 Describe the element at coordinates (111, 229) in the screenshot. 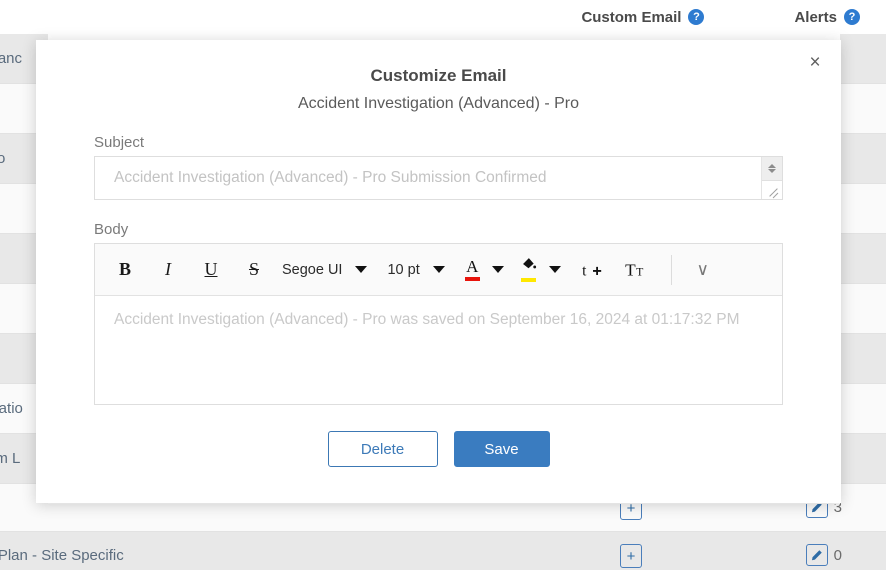

I see `body-label: Body` at that location.